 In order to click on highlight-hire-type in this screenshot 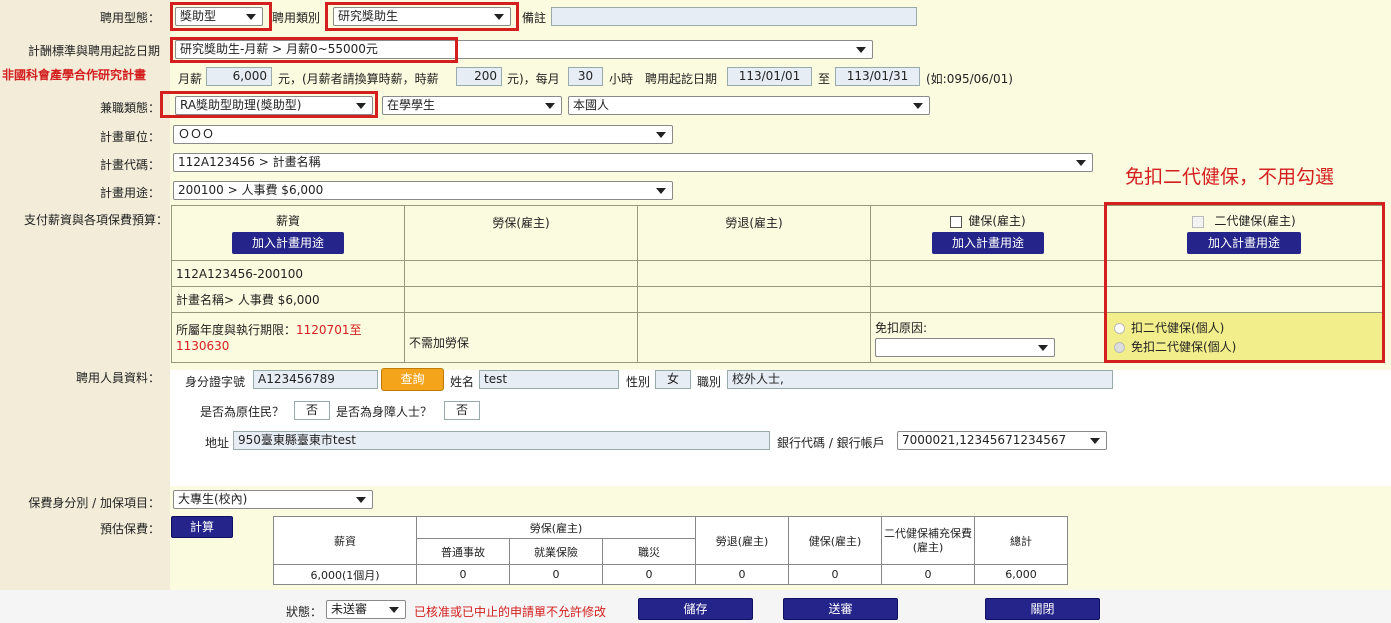, I will do `click(221, 16)`.